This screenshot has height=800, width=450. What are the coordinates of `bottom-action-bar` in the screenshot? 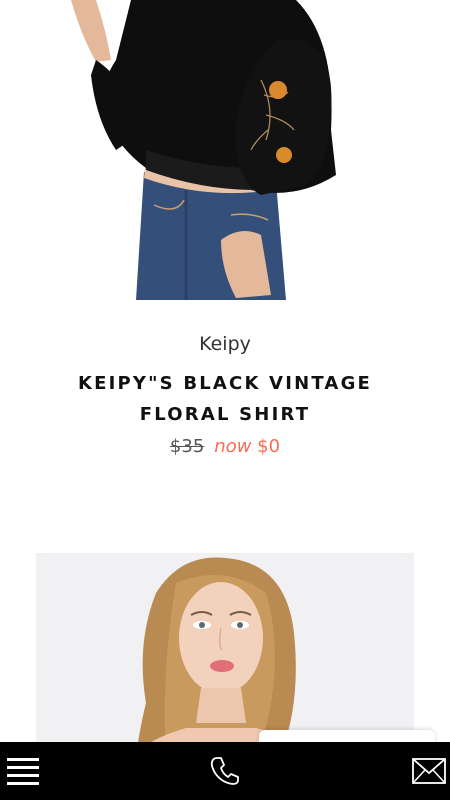 It's located at (225, 771).